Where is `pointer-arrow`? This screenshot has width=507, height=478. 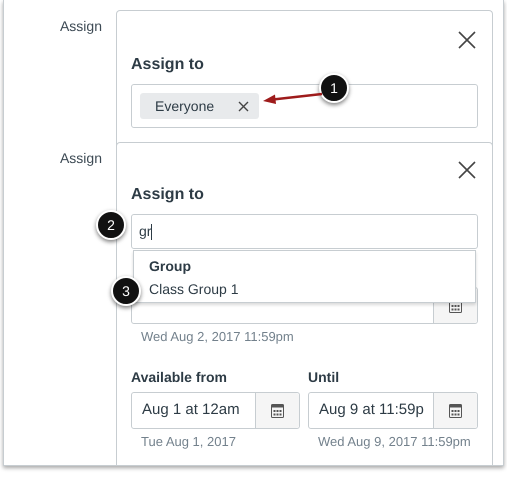 pointer-arrow is located at coordinates (293, 98).